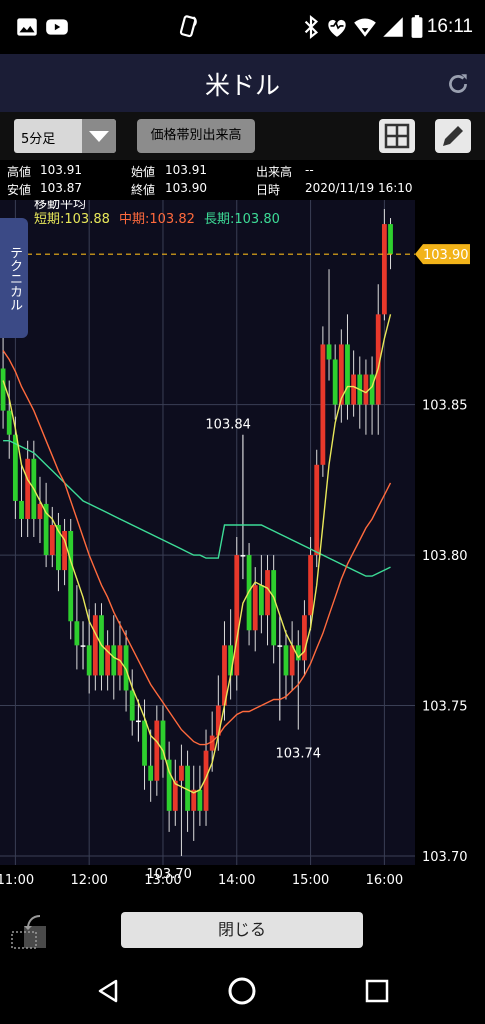  What do you see at coordinates (449, 26) in the screenshot?
I see `status-time: 16:11` at bounding box center [449, 26].